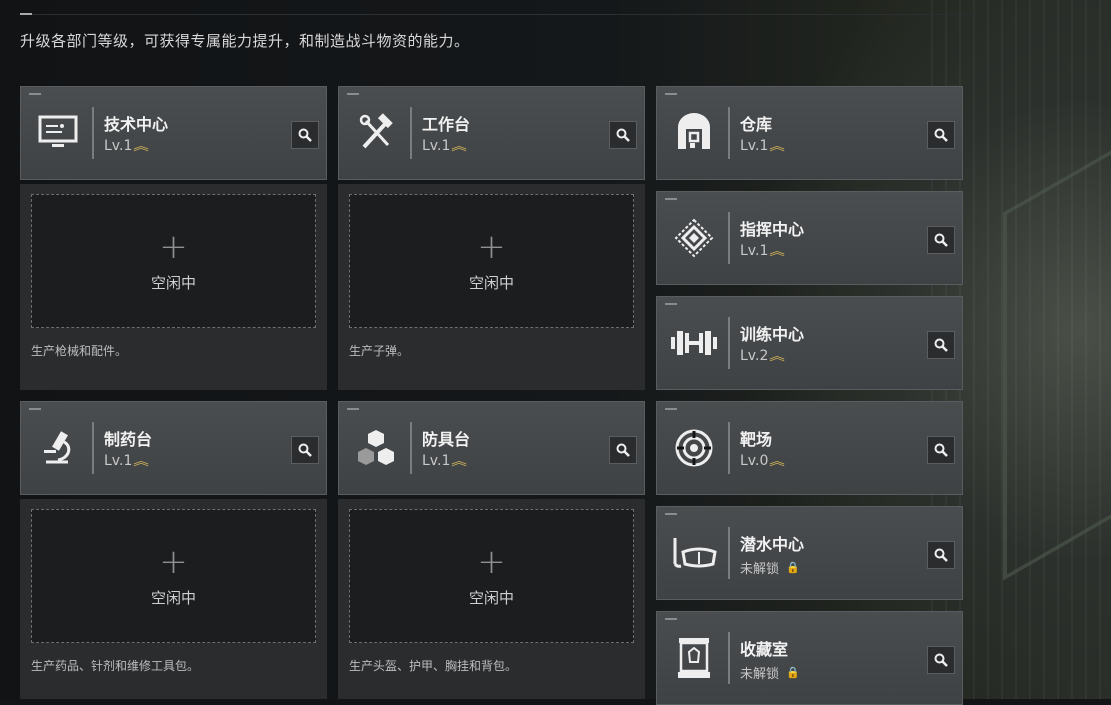 The height and width of the screenshot is (705, 1111). Describe the element at coordinates (433, 666) in the screenshot. I see `card-caption: 生产头盔、护甲、胸挂和背包。` at that location.